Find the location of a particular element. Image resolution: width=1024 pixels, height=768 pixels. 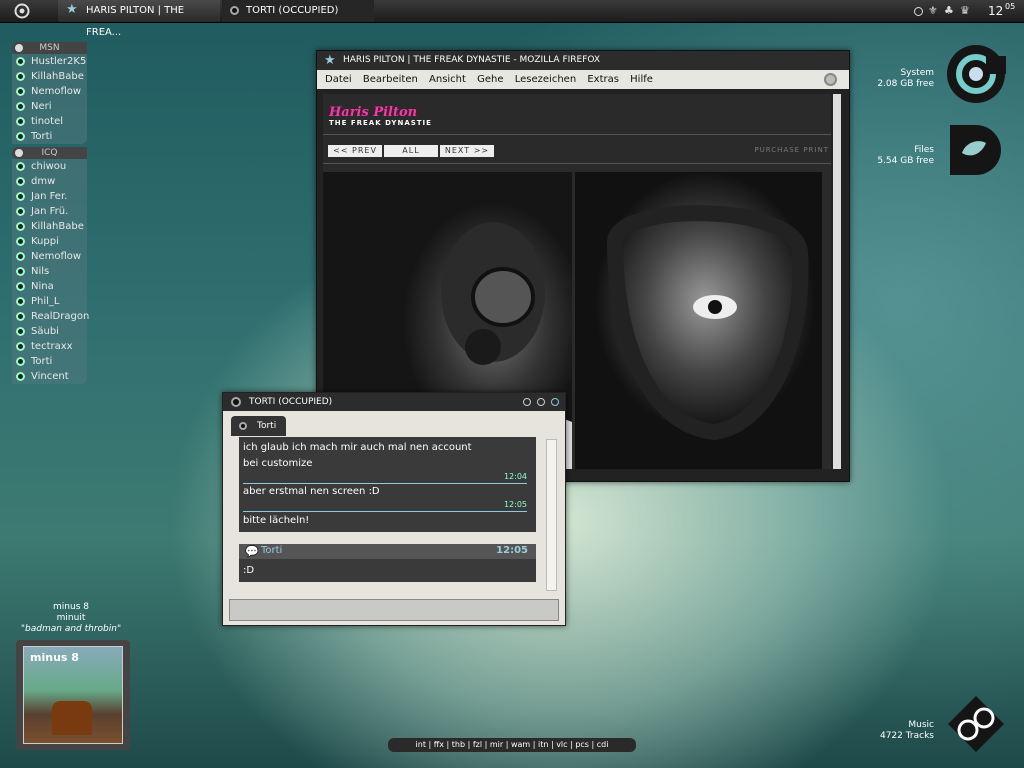

contact-item: RealDragon is located at coordinates (50, 316).